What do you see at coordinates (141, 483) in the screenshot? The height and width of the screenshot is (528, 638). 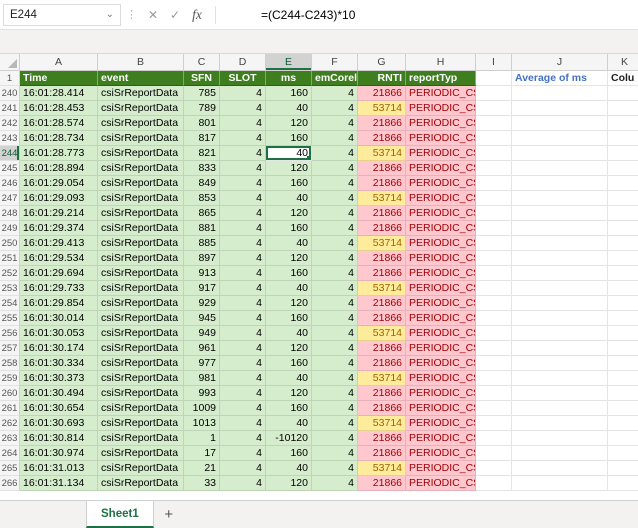 I see `cell-B266: csiSrReportData` at bounding box center [141, 483].